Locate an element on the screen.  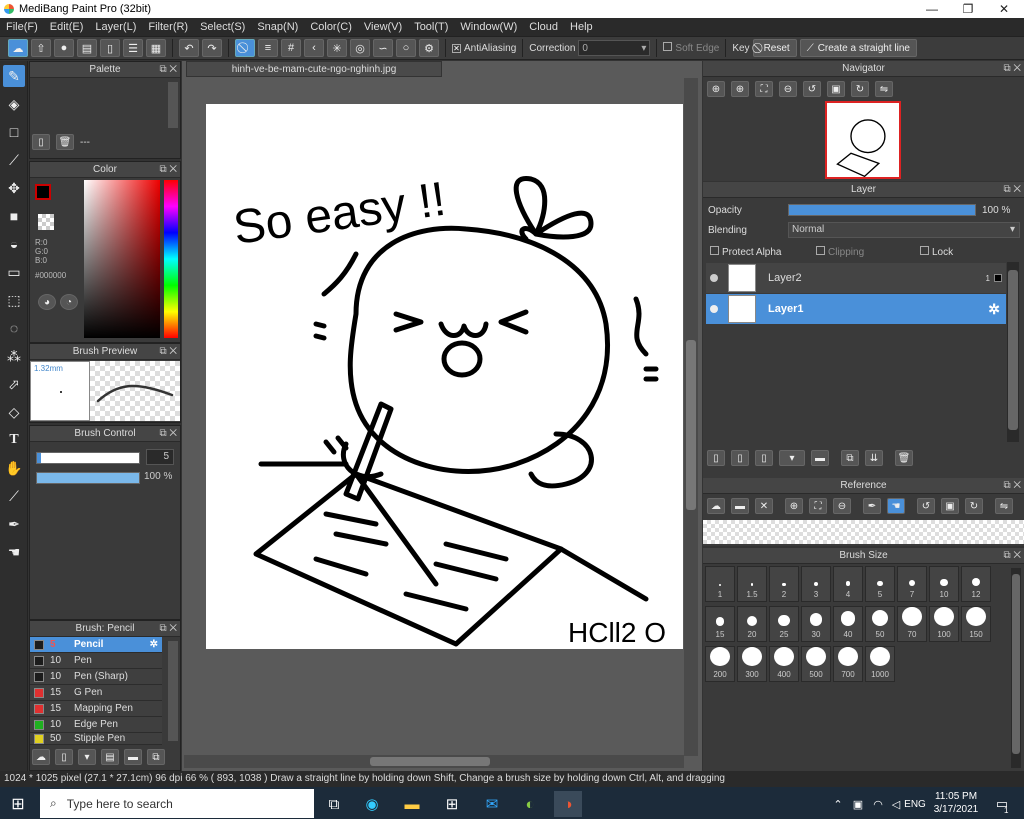
actual-size-icon: ▣ is located at coordinates (836, 89).